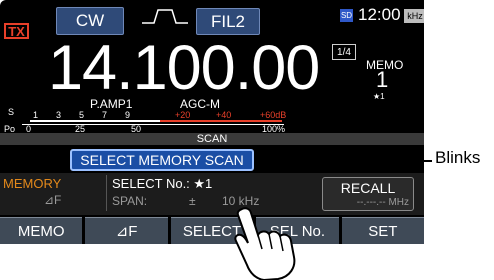  I want to click on s-tick-9: 9, so click(128, 115).